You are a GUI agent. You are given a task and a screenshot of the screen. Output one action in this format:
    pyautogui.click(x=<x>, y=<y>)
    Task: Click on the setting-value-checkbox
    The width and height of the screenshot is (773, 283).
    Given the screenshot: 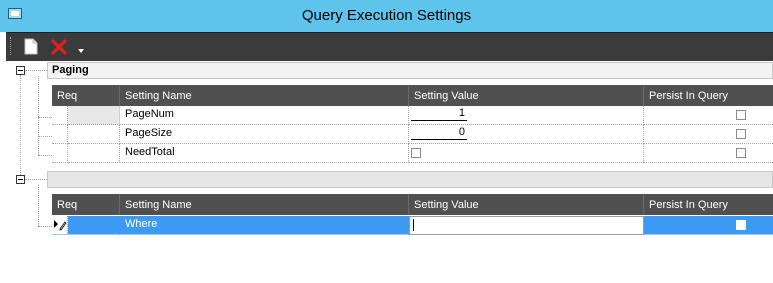 What is the action you would take?
    pyautogui.click(x=416, y=153)
    